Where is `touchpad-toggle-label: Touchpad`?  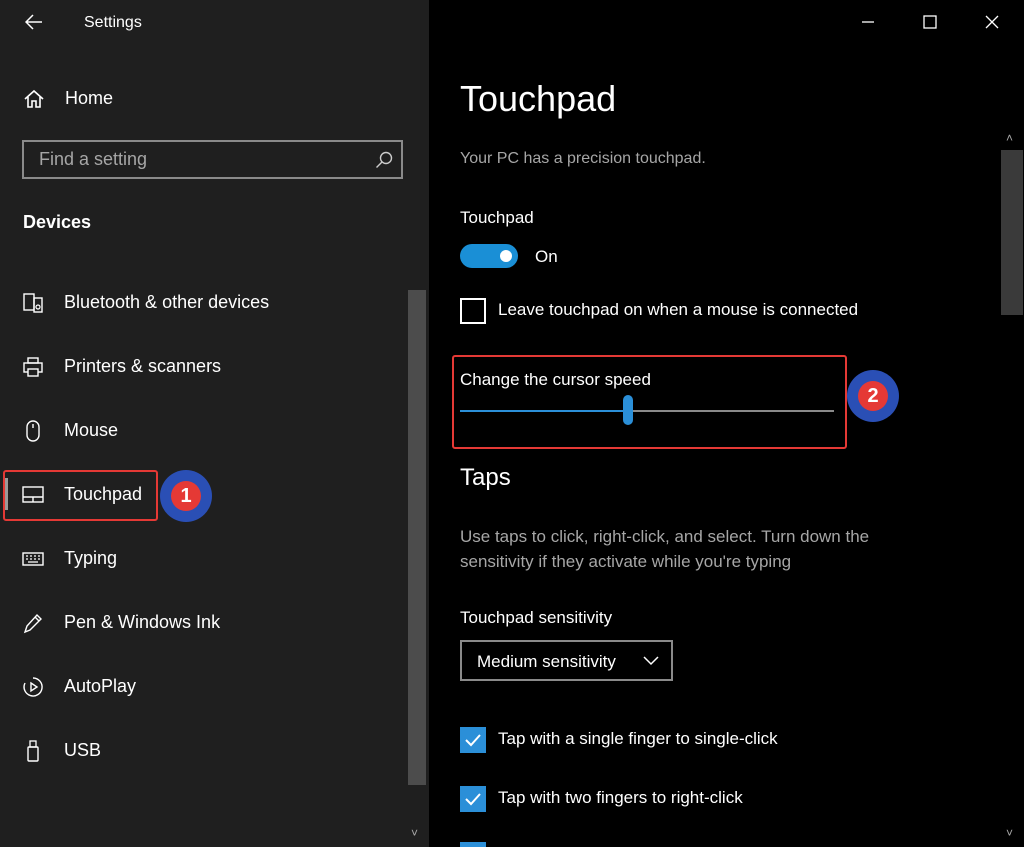
touchpad-toggle-label: Touchpad is located at coordinates (497, 217).